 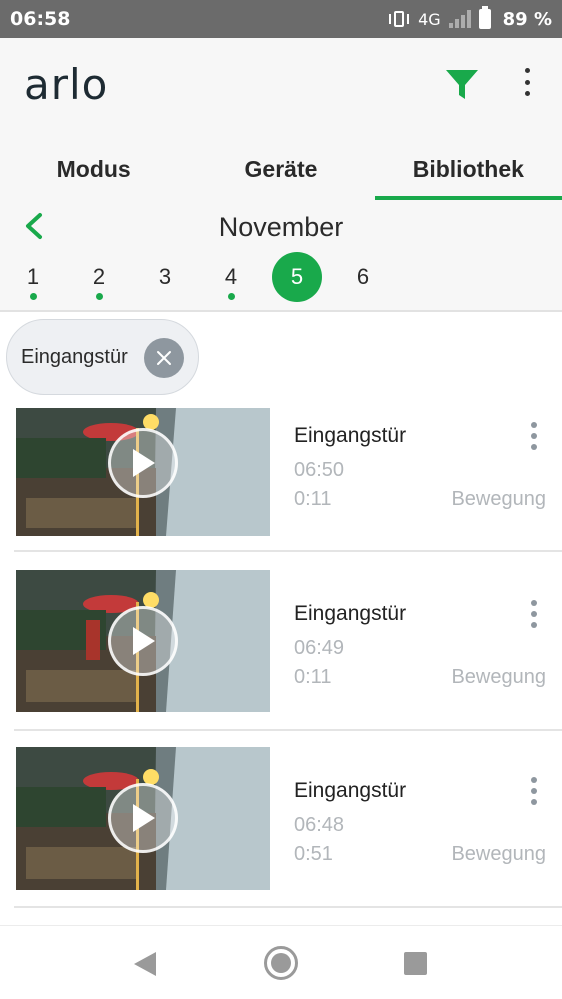 What do you see at coordinates (429, 19) in the screenshot?
I see `network-type: 4G` at bounding box center [429, 19].